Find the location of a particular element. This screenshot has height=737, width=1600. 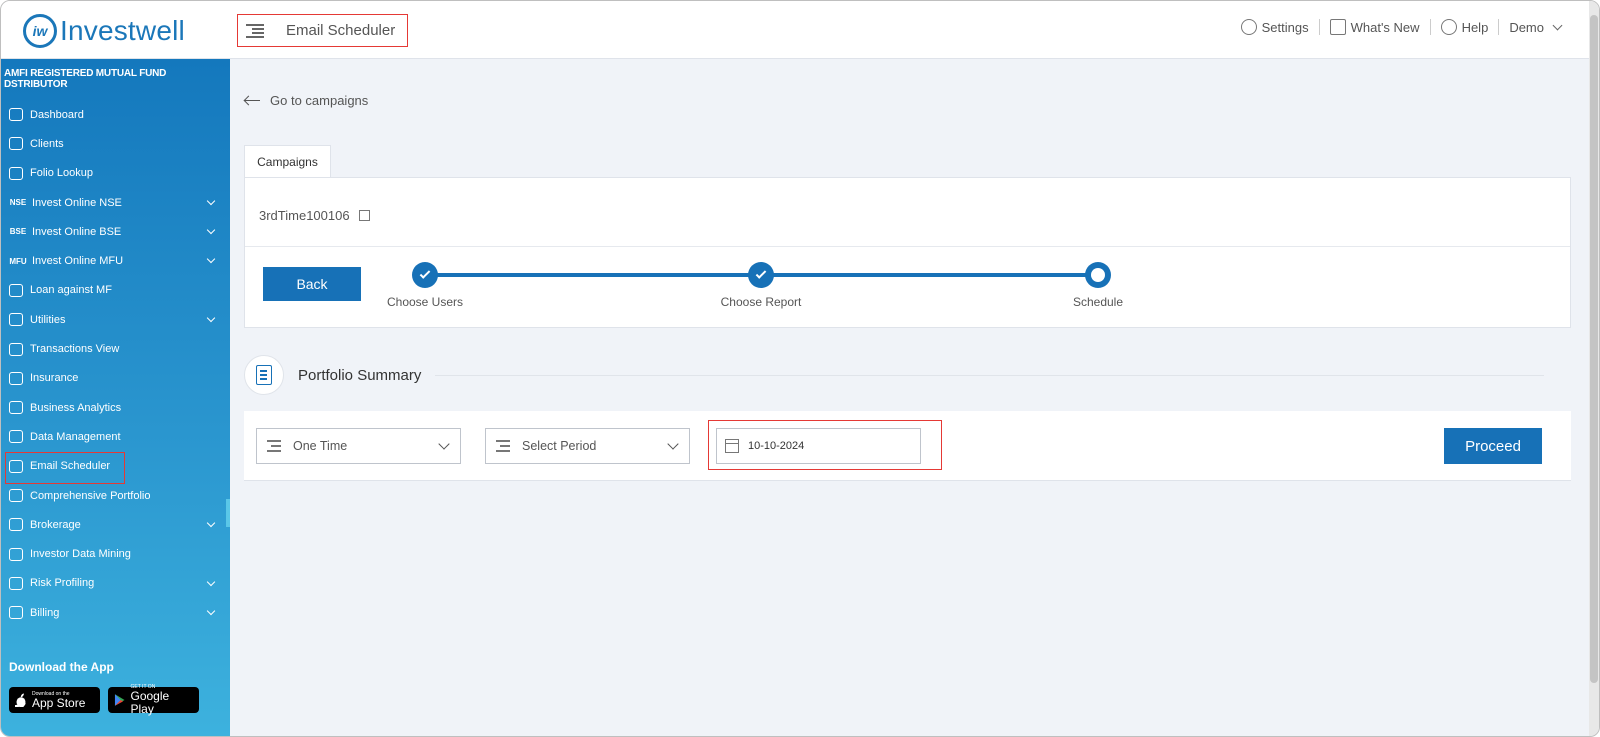

help-icon is located at coordinates (1448, 27).